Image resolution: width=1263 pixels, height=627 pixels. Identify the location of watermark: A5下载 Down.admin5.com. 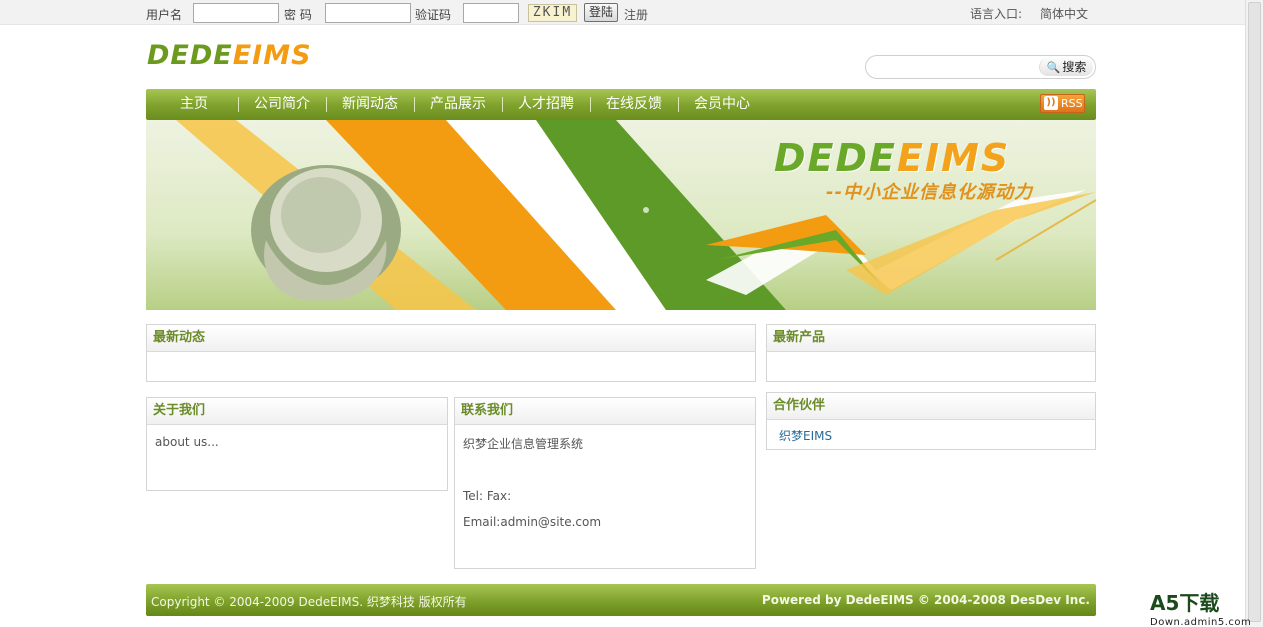
(1200, 610).